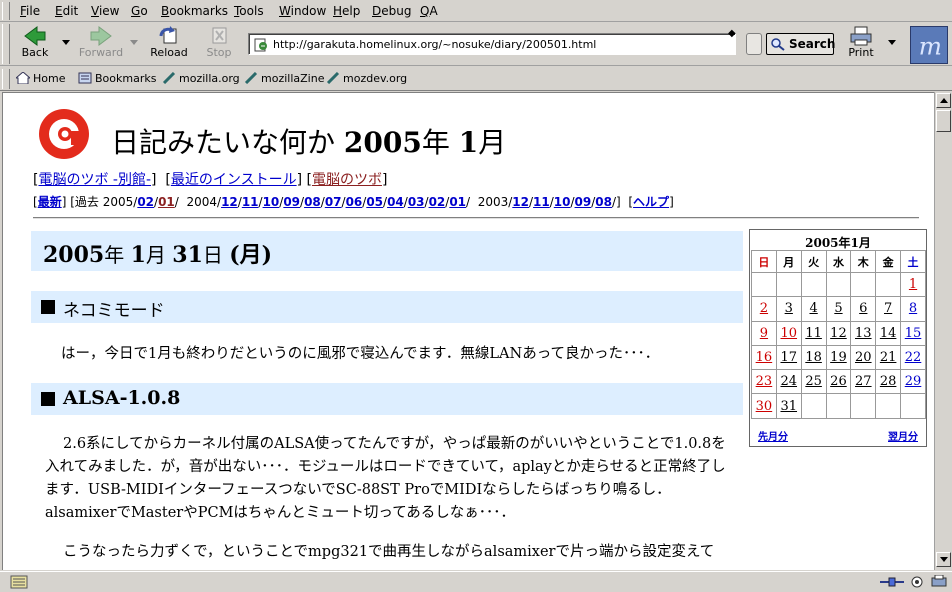  I want to click on calendar-day-link: 16, so click(764, 357).